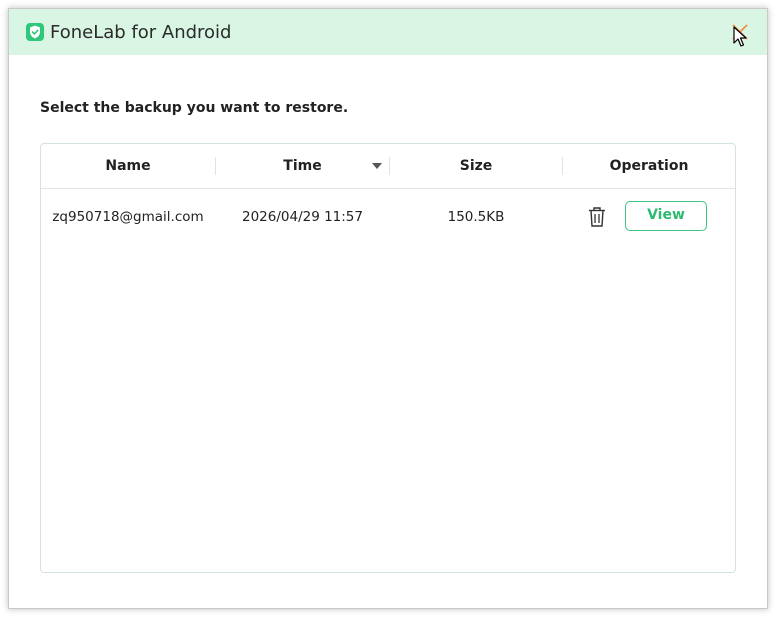 This screenshot has width=777, height=618. I want to click on backup-time: 2026/04/29 11:57, so click(302, 217).